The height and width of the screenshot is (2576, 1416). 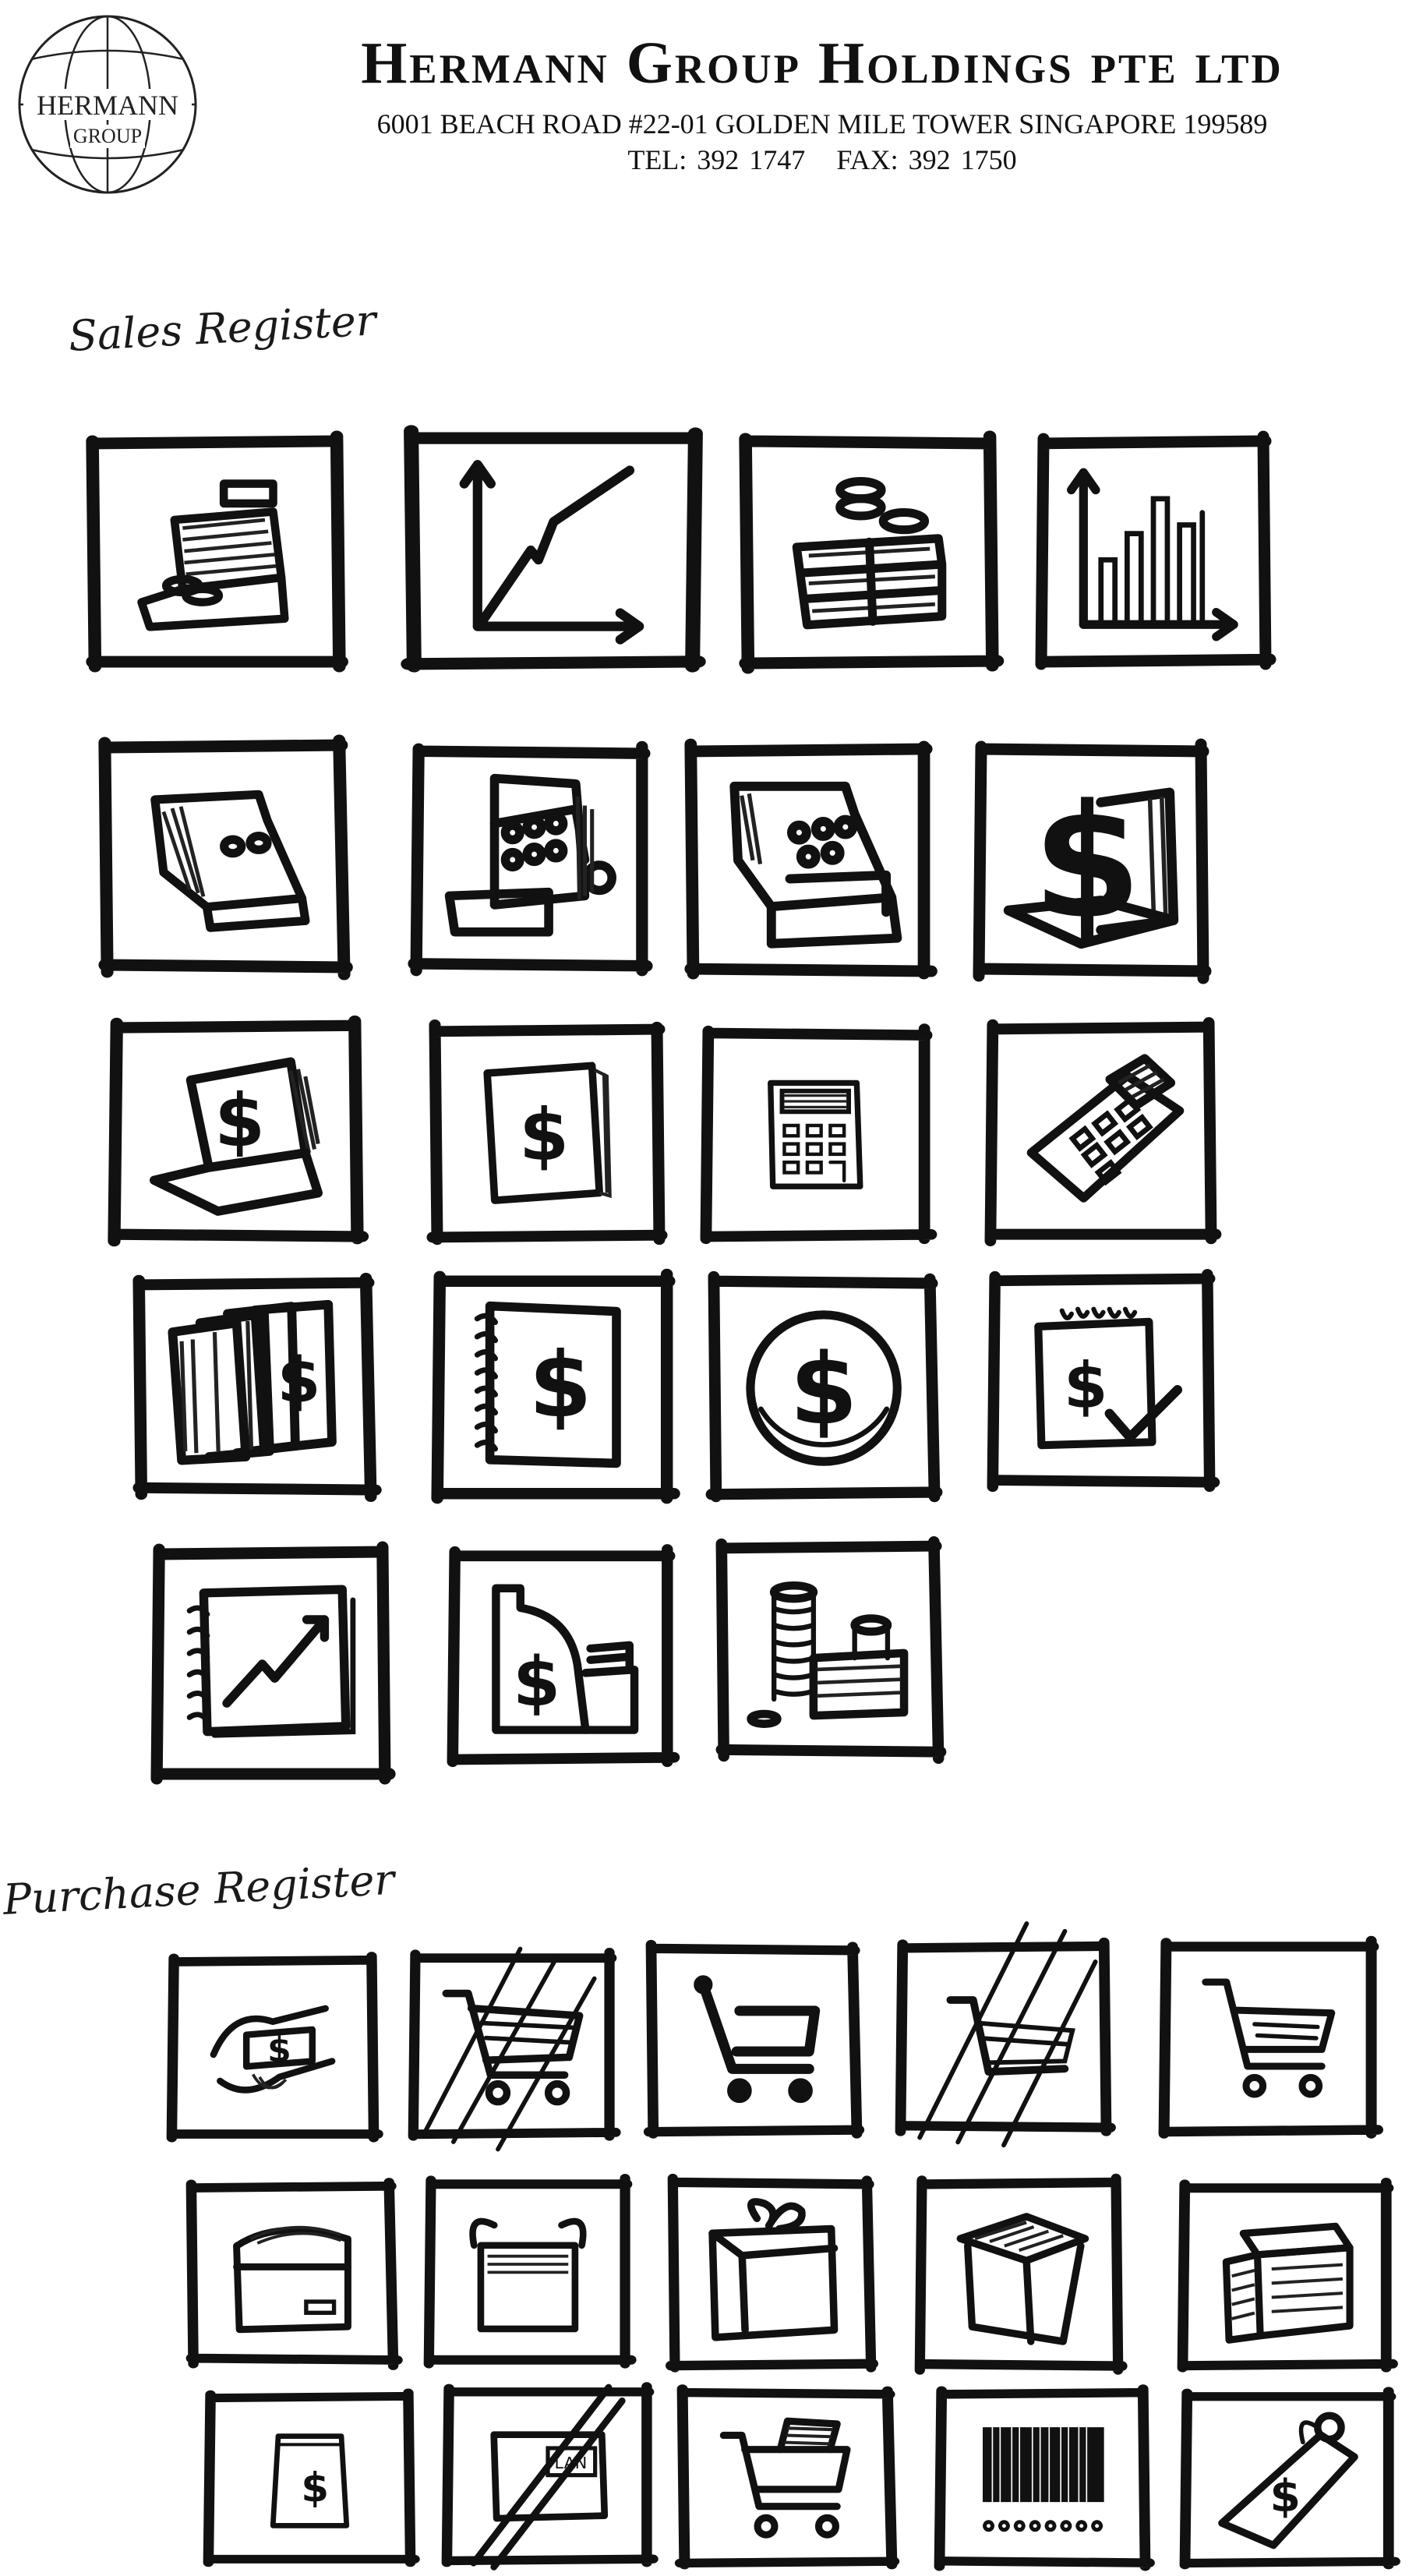 I want to click on basket-icon, so click(x=528, y=2274).